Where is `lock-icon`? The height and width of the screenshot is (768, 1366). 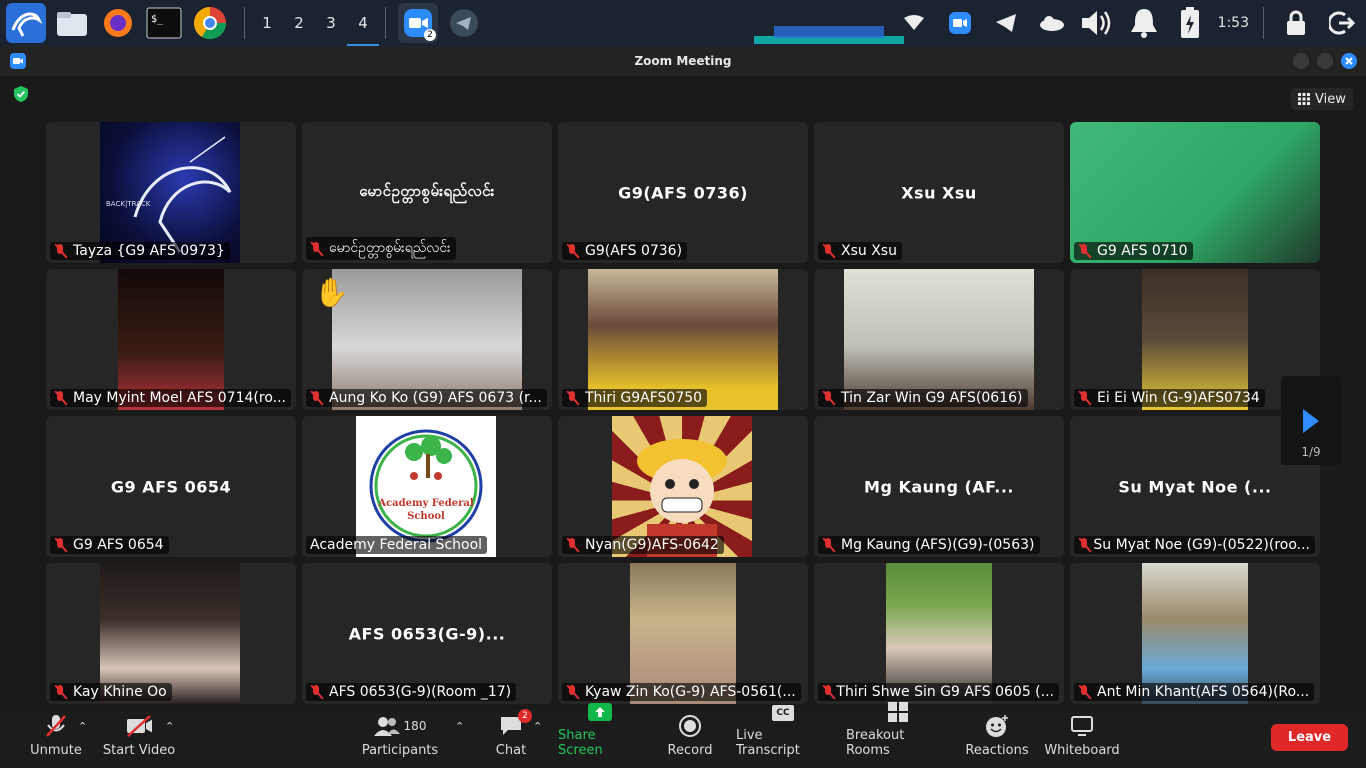 lock-icon is located at coordinates (1296, 23).